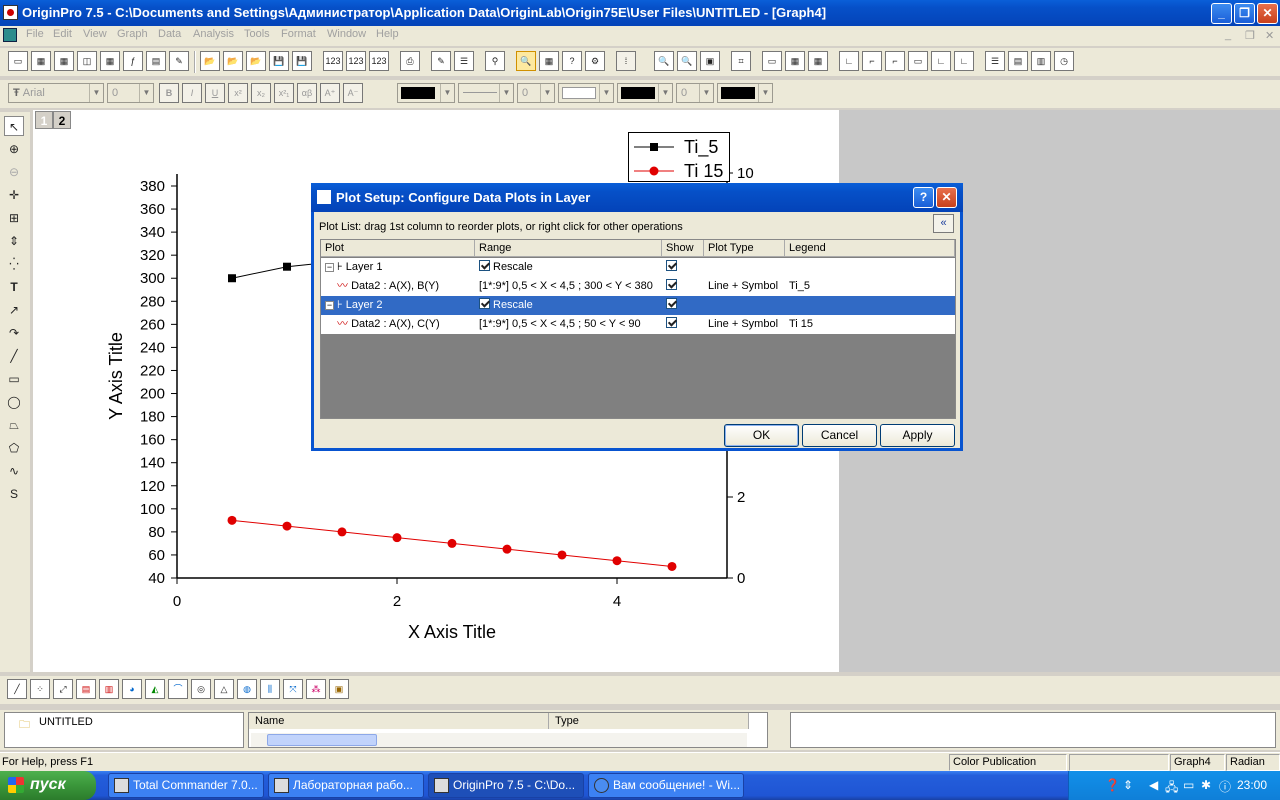  I want to click on menu-edit: Edit, so click(62, 34).